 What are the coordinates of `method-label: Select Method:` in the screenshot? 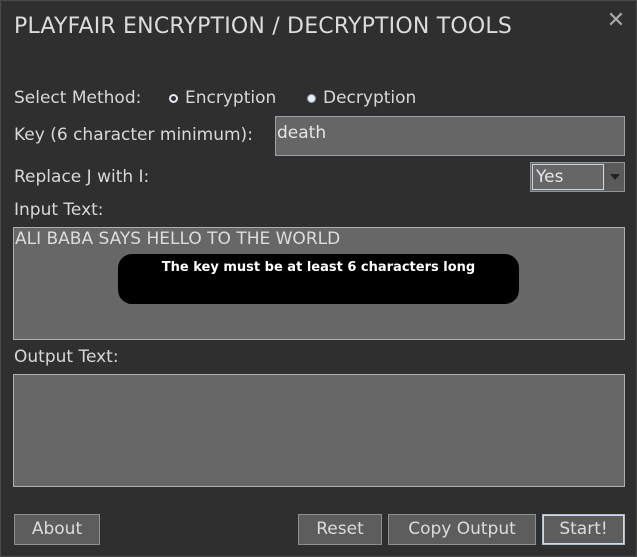 It's located at (78, 98).